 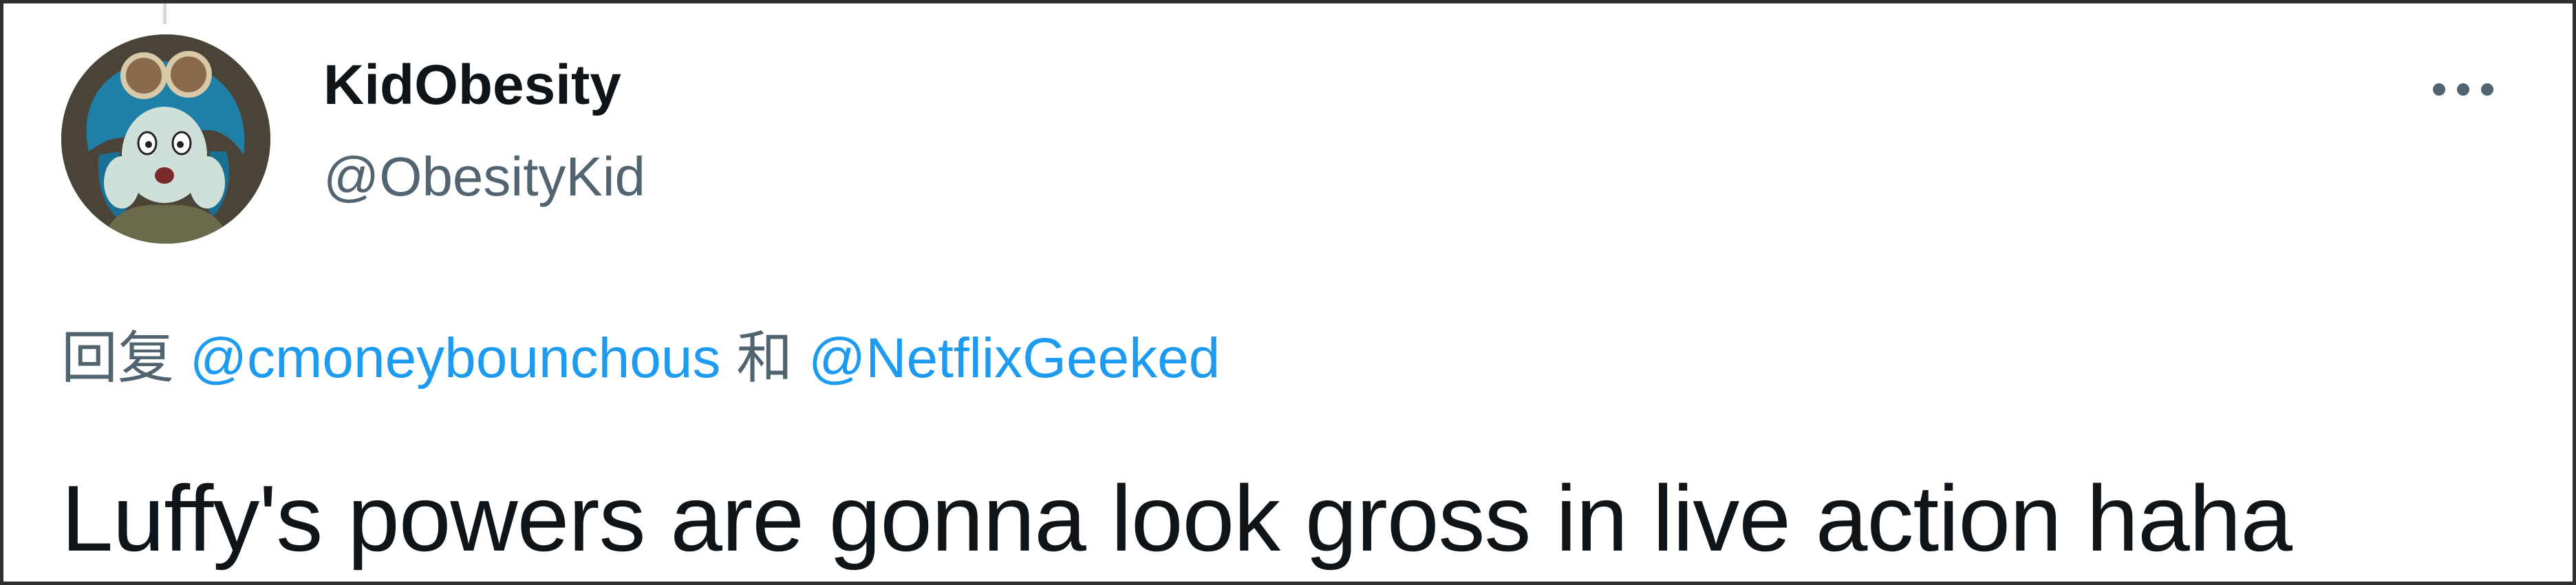 I want to click on more-options-button, so click(x=2463, y=89).